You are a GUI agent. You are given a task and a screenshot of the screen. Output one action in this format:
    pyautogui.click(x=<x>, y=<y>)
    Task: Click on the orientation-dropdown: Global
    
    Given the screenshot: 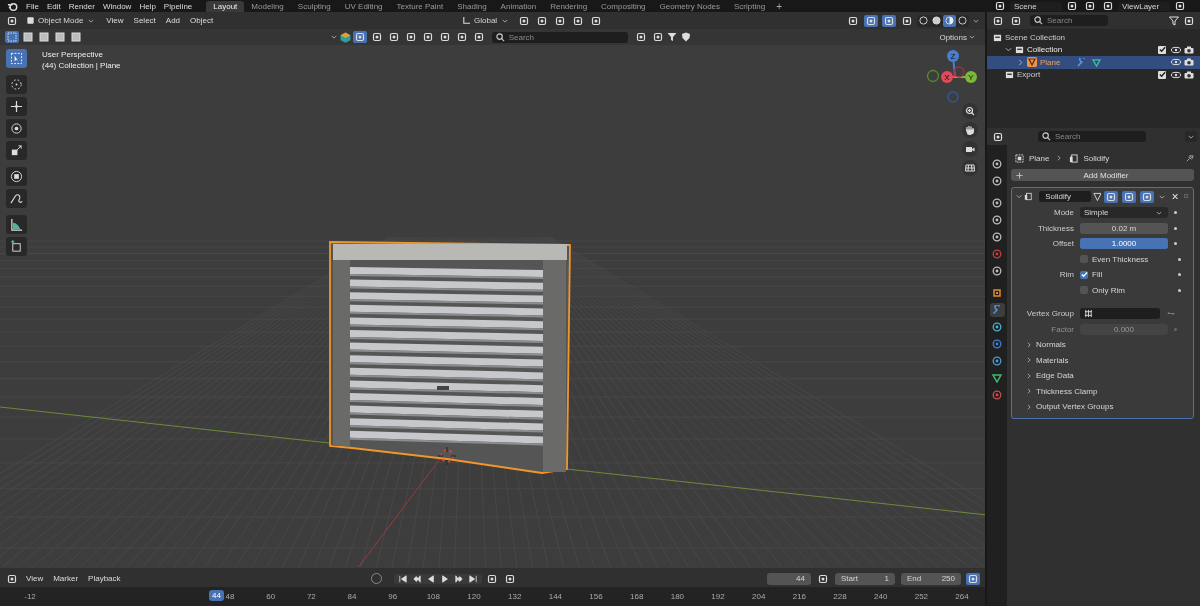 What is the action you would take?
    pyautogui.click(x=486, y=20)
    